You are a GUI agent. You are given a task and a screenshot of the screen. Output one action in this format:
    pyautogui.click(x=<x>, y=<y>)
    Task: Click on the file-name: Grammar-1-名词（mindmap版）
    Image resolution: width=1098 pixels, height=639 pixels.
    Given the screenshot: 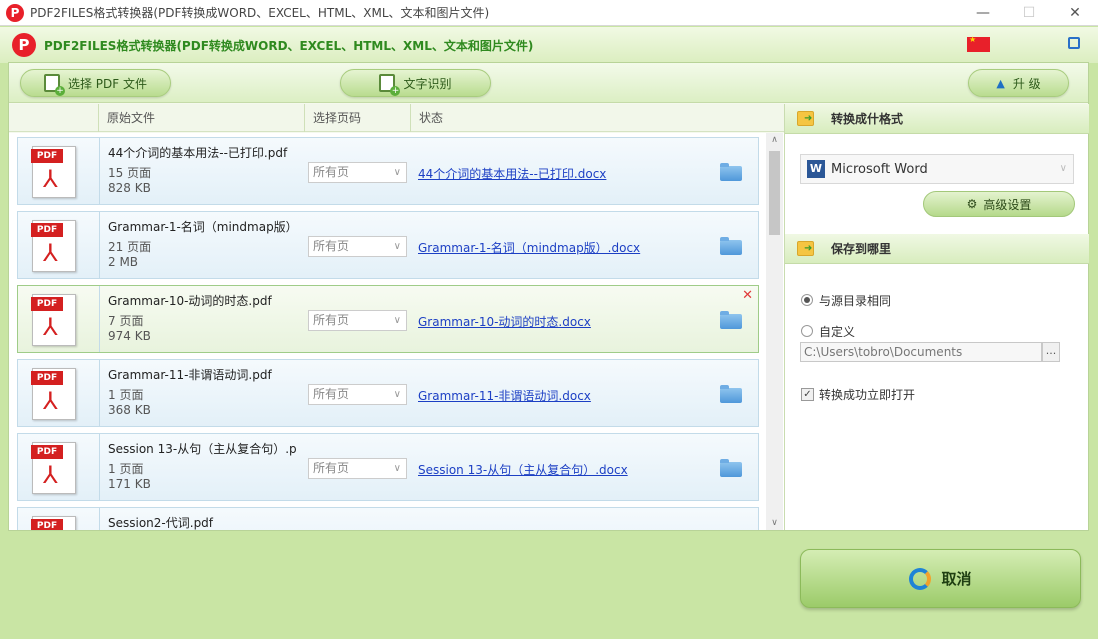 What is the action you would take?
    pyautogui.click(x=203, y=227)
    